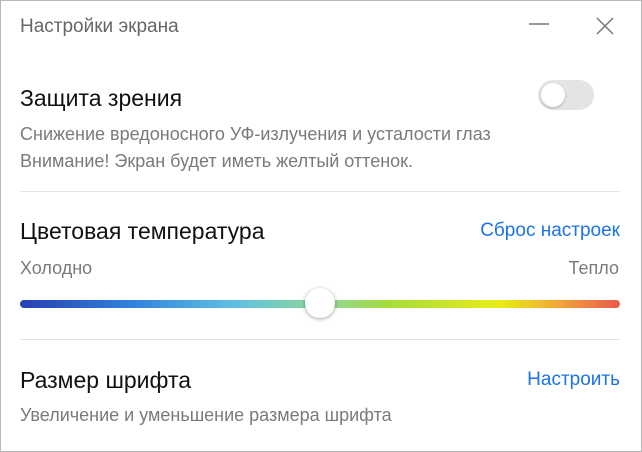 This screenshot has width=642, height=452. I want to click on configure-font-size-link: Настроить, so click(573, 380).